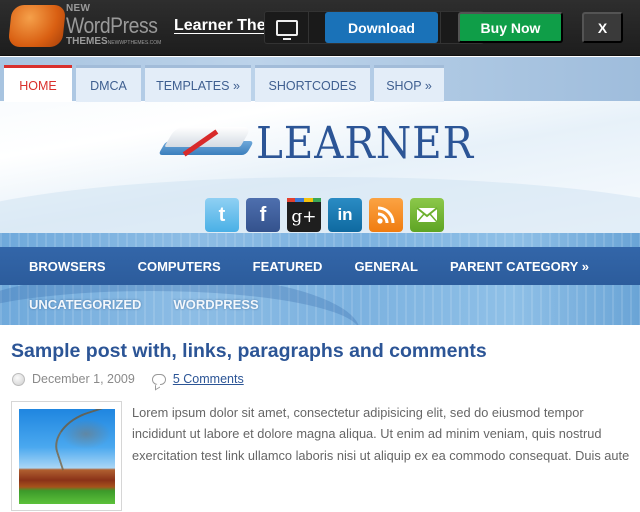 The width and height of the screenshot is (640, 512). I want to click on clock-icon, so click(18, 379).